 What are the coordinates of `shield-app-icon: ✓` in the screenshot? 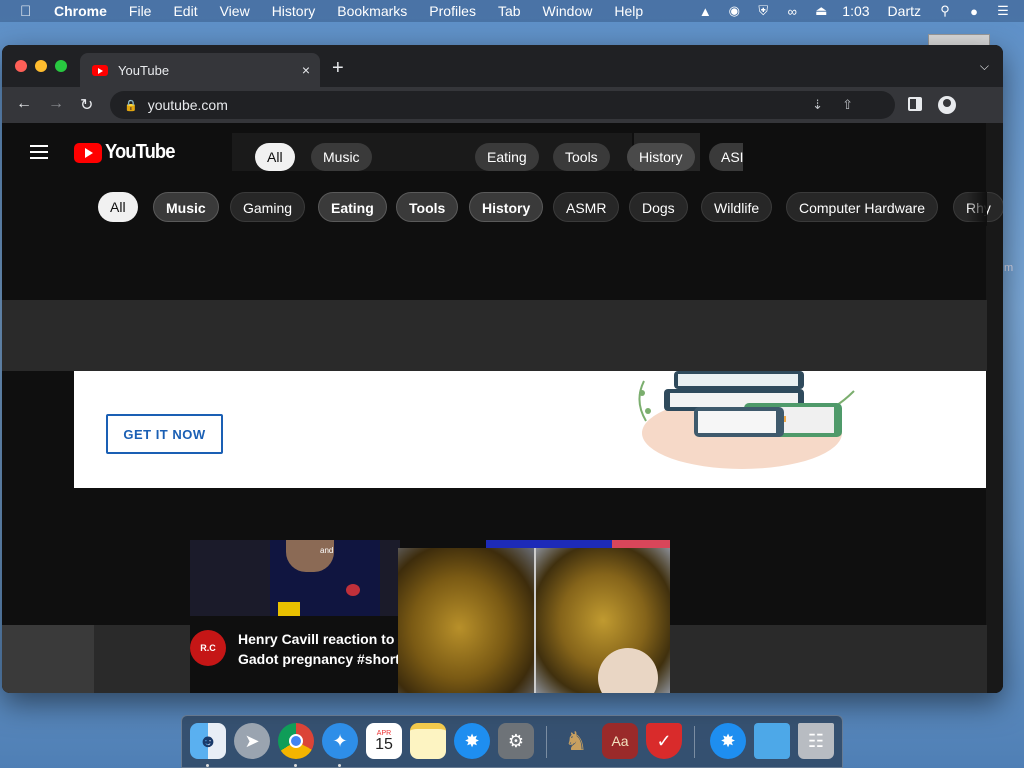 It's located at (664, 741).